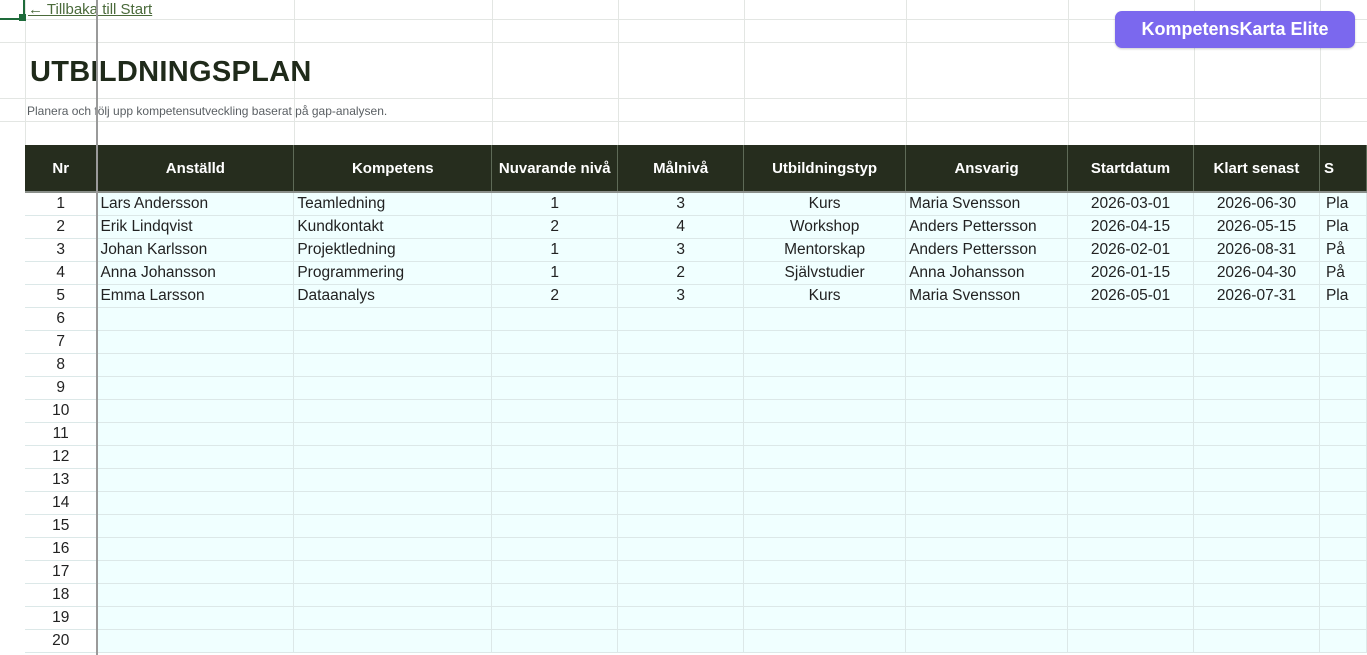 This screenshot has width=1367, height=655. Describe the element at coordinates (393, 203) in the screenshot. I see `cell-competence: Teamledning` at that location.